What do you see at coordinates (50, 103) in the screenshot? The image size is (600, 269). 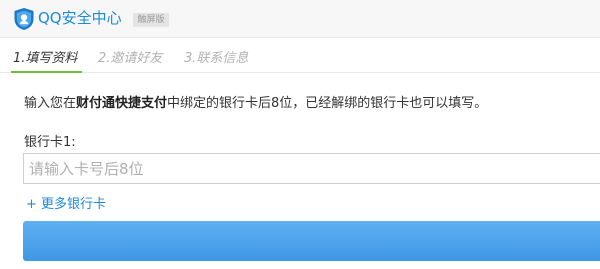 I see `instruction-prefix: 输入您在` at bounding box center [50, 103].